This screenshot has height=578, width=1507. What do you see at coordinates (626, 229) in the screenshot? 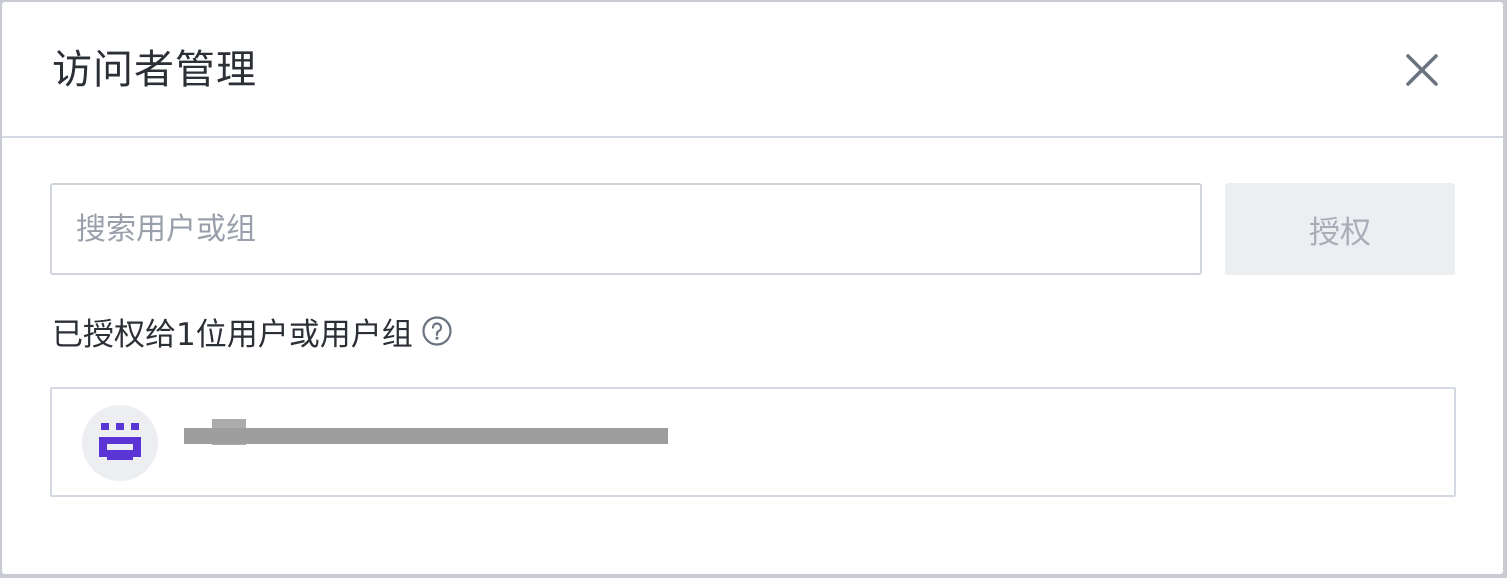
I see `search-user-or-group-input` at bounding box center [626, 229].